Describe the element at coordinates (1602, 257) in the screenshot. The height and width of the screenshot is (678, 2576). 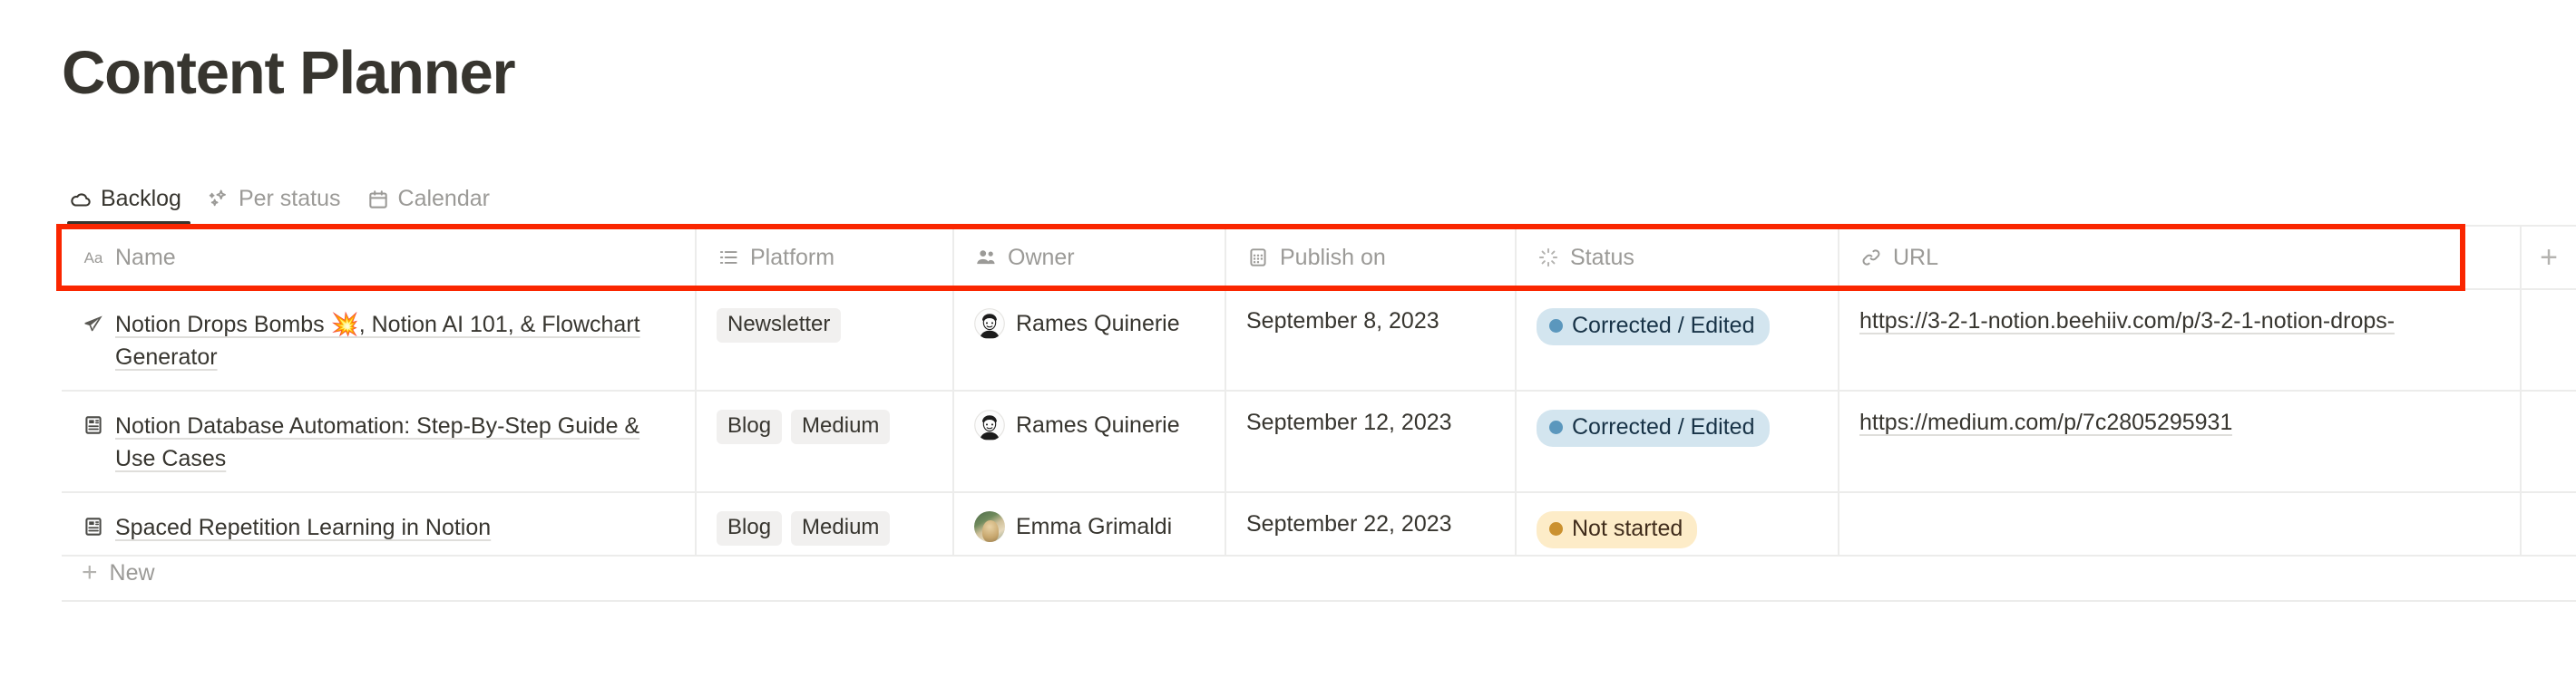
I see `column-header-status-label: Status` at that location.